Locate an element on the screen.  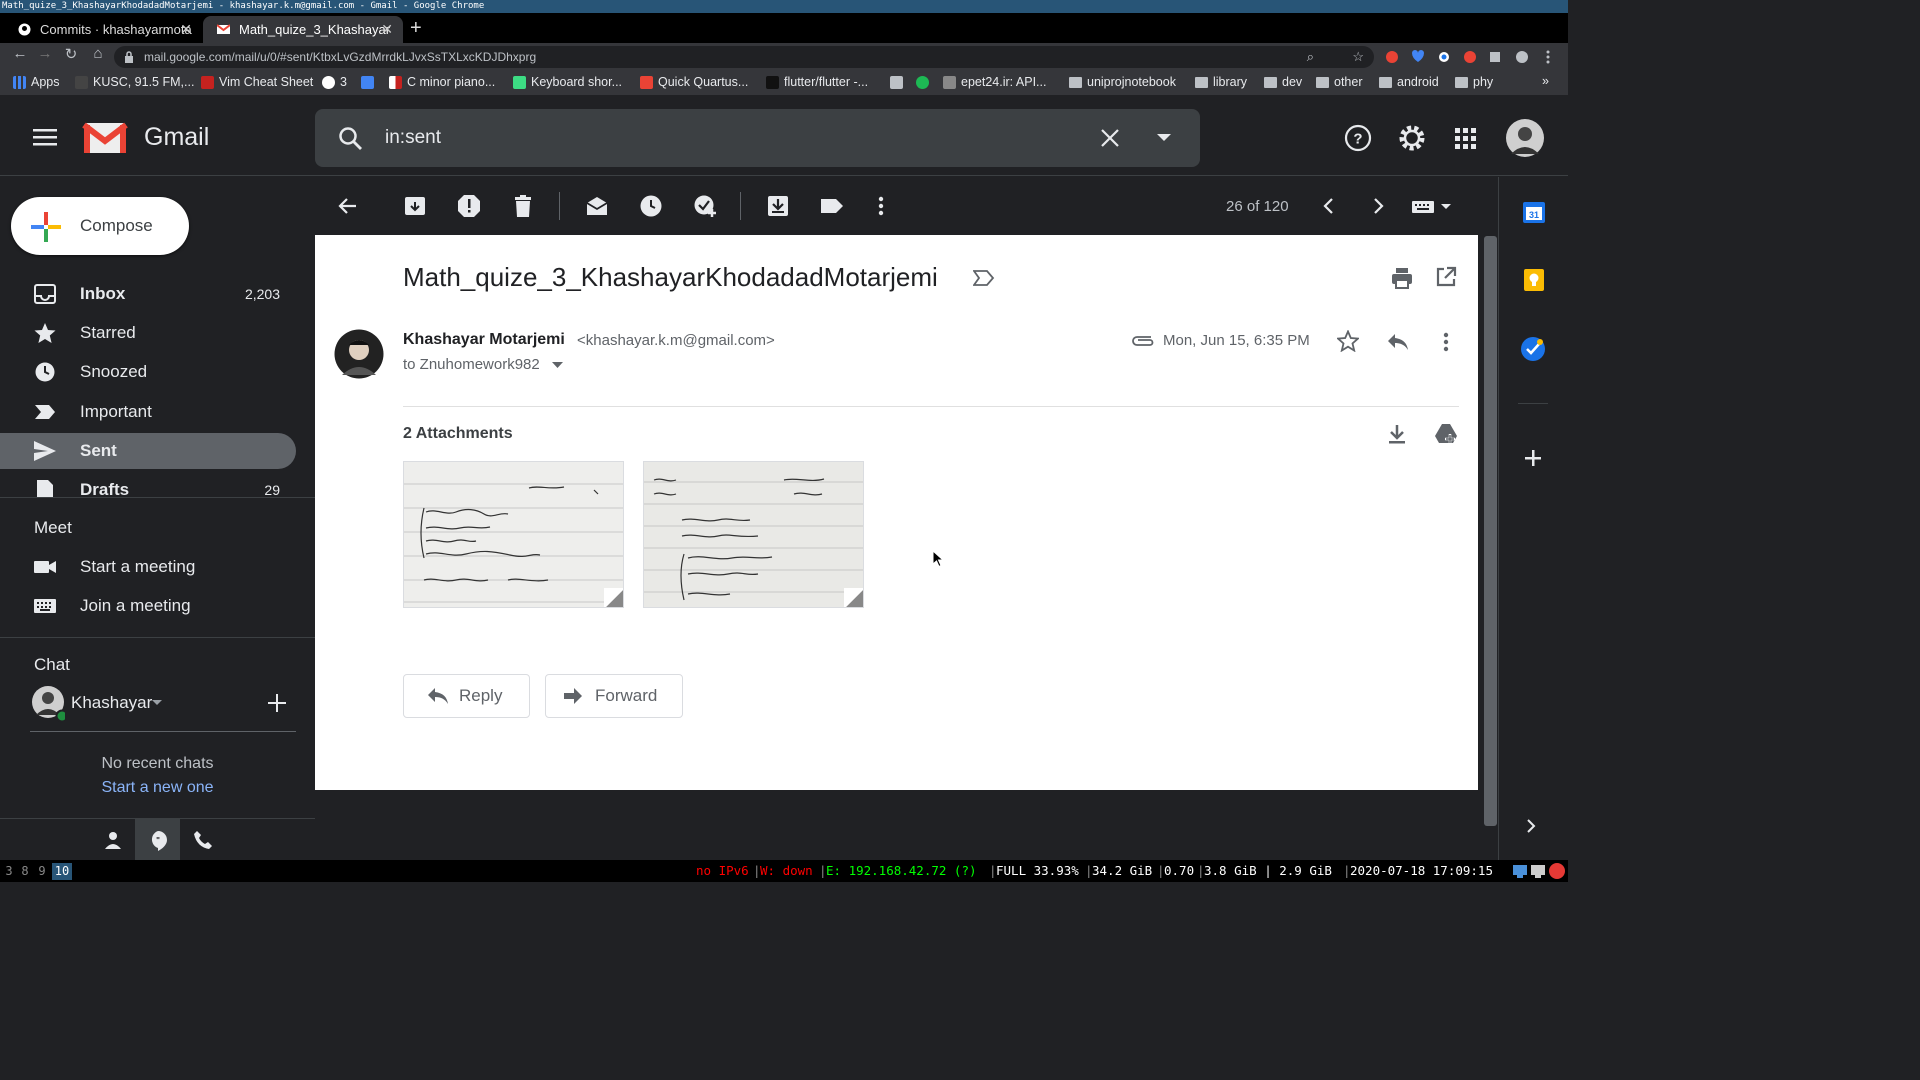
account-avatar is located at coordinates (1525, 138).